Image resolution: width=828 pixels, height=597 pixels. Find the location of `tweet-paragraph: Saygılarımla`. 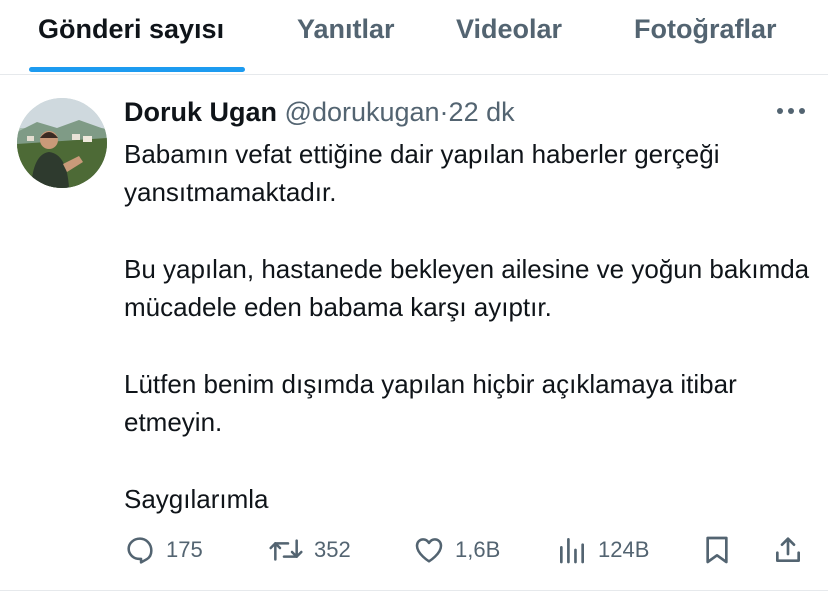

tweet-paragraph: Saygılarımla is located at coordinates (196, 499).